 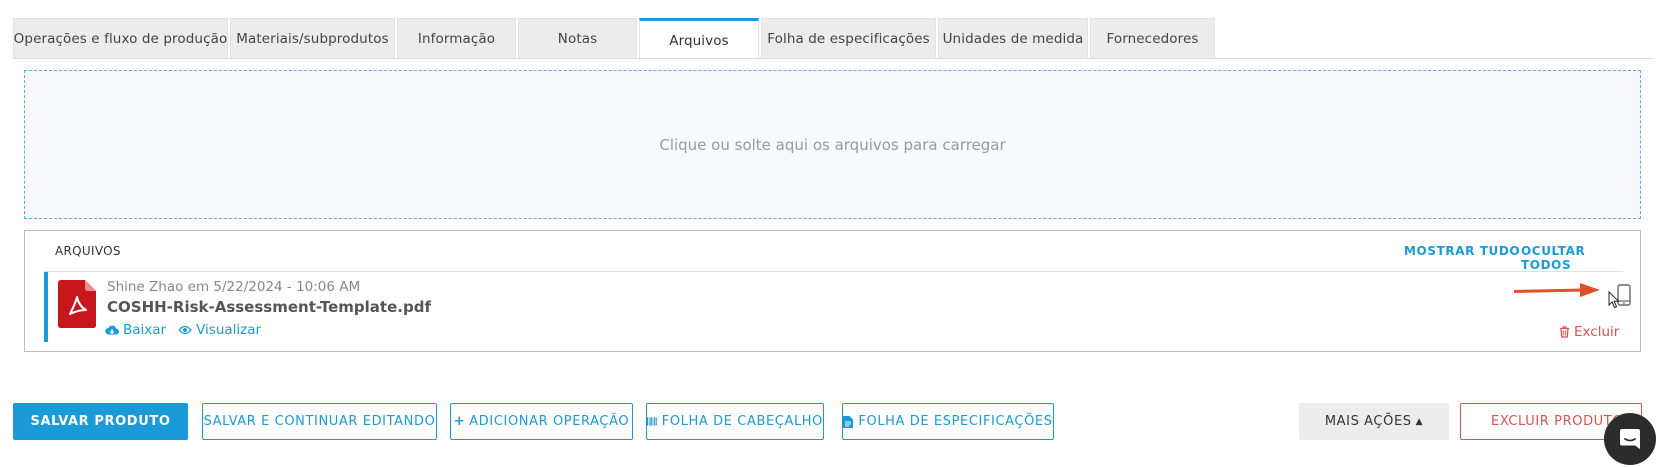 I want to click on tab-materials: Materiais/subprodutos, so click(x=312, y=38).